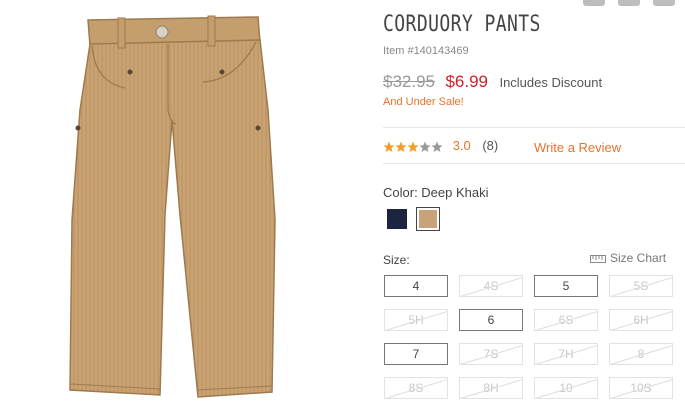 Image resolution: width=685 pixels, height=420 pixels. I want to click on size-option-10s: 10S, so click(641, 388).